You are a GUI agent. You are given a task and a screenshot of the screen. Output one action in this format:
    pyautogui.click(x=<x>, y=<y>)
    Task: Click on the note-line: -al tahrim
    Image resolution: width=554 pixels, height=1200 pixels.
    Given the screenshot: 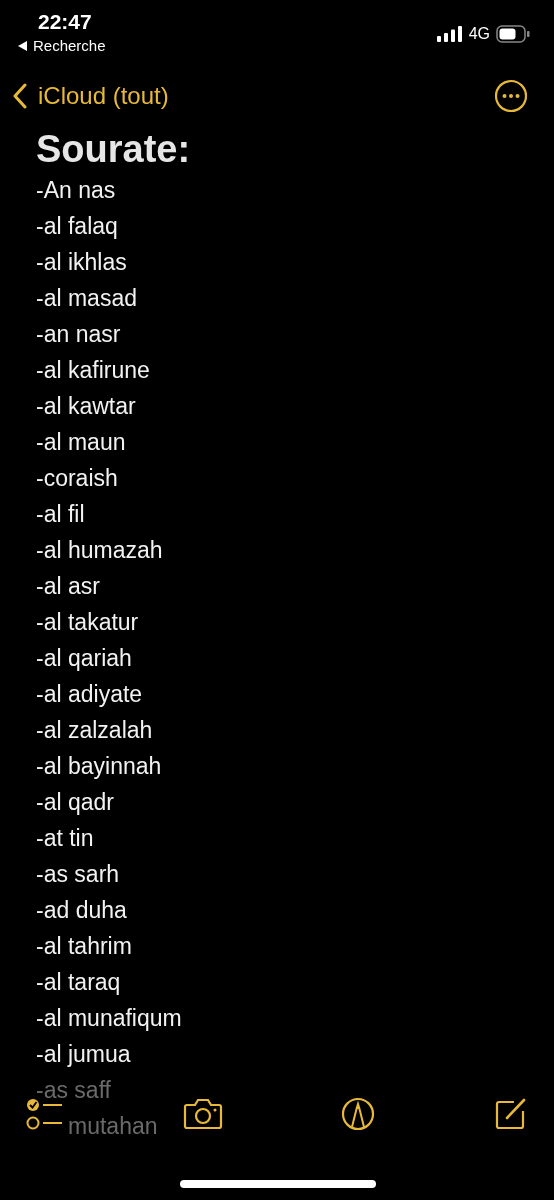 What is the action you would take?
    pyautogui.click(x=84, y=946)
    